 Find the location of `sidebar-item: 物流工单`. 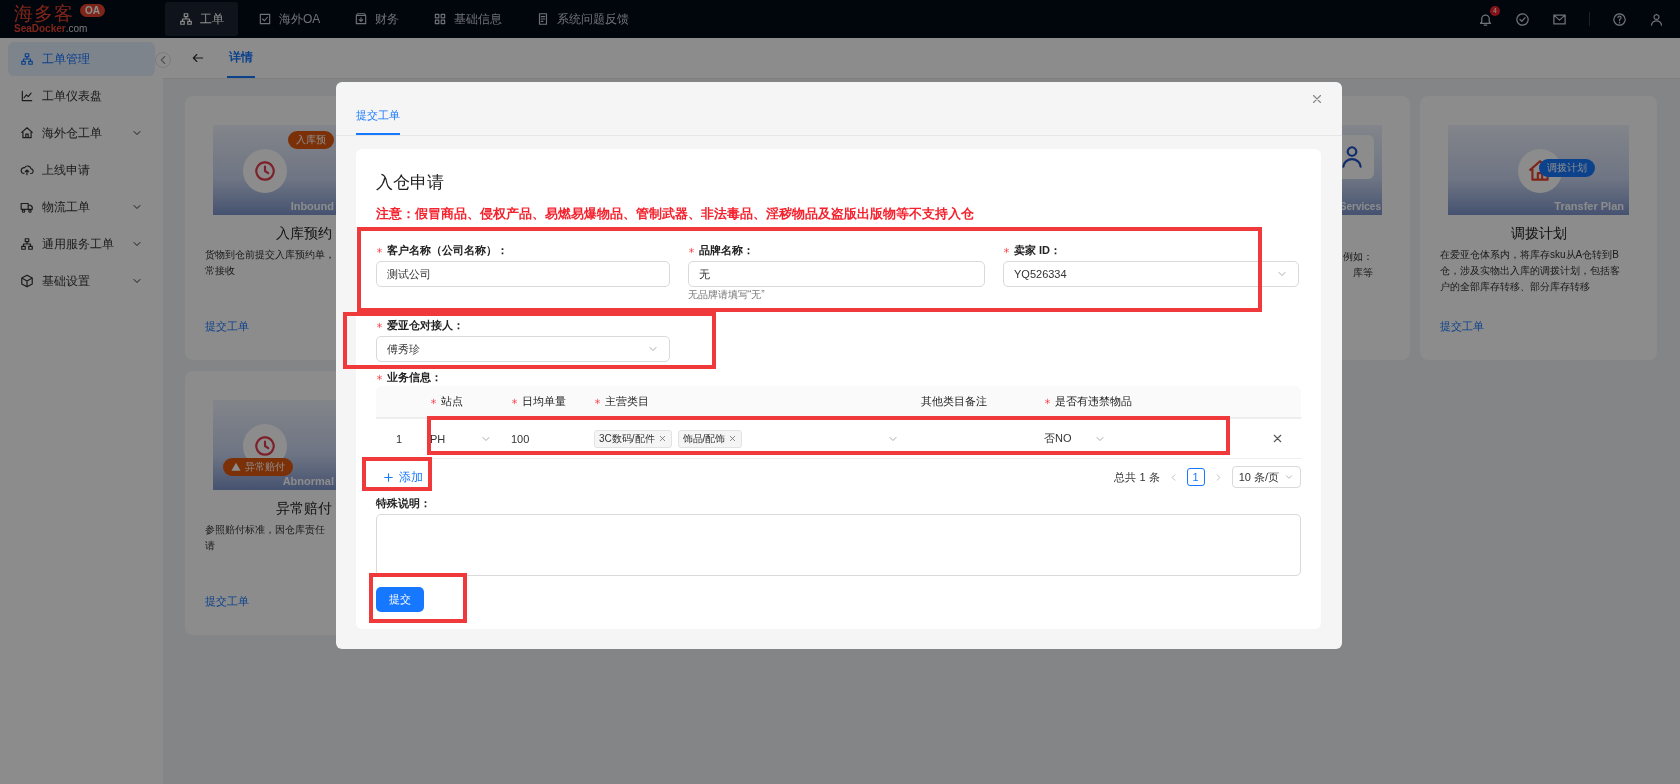

sidebar-item: 物流工单 is located at coordinates (81, 207).